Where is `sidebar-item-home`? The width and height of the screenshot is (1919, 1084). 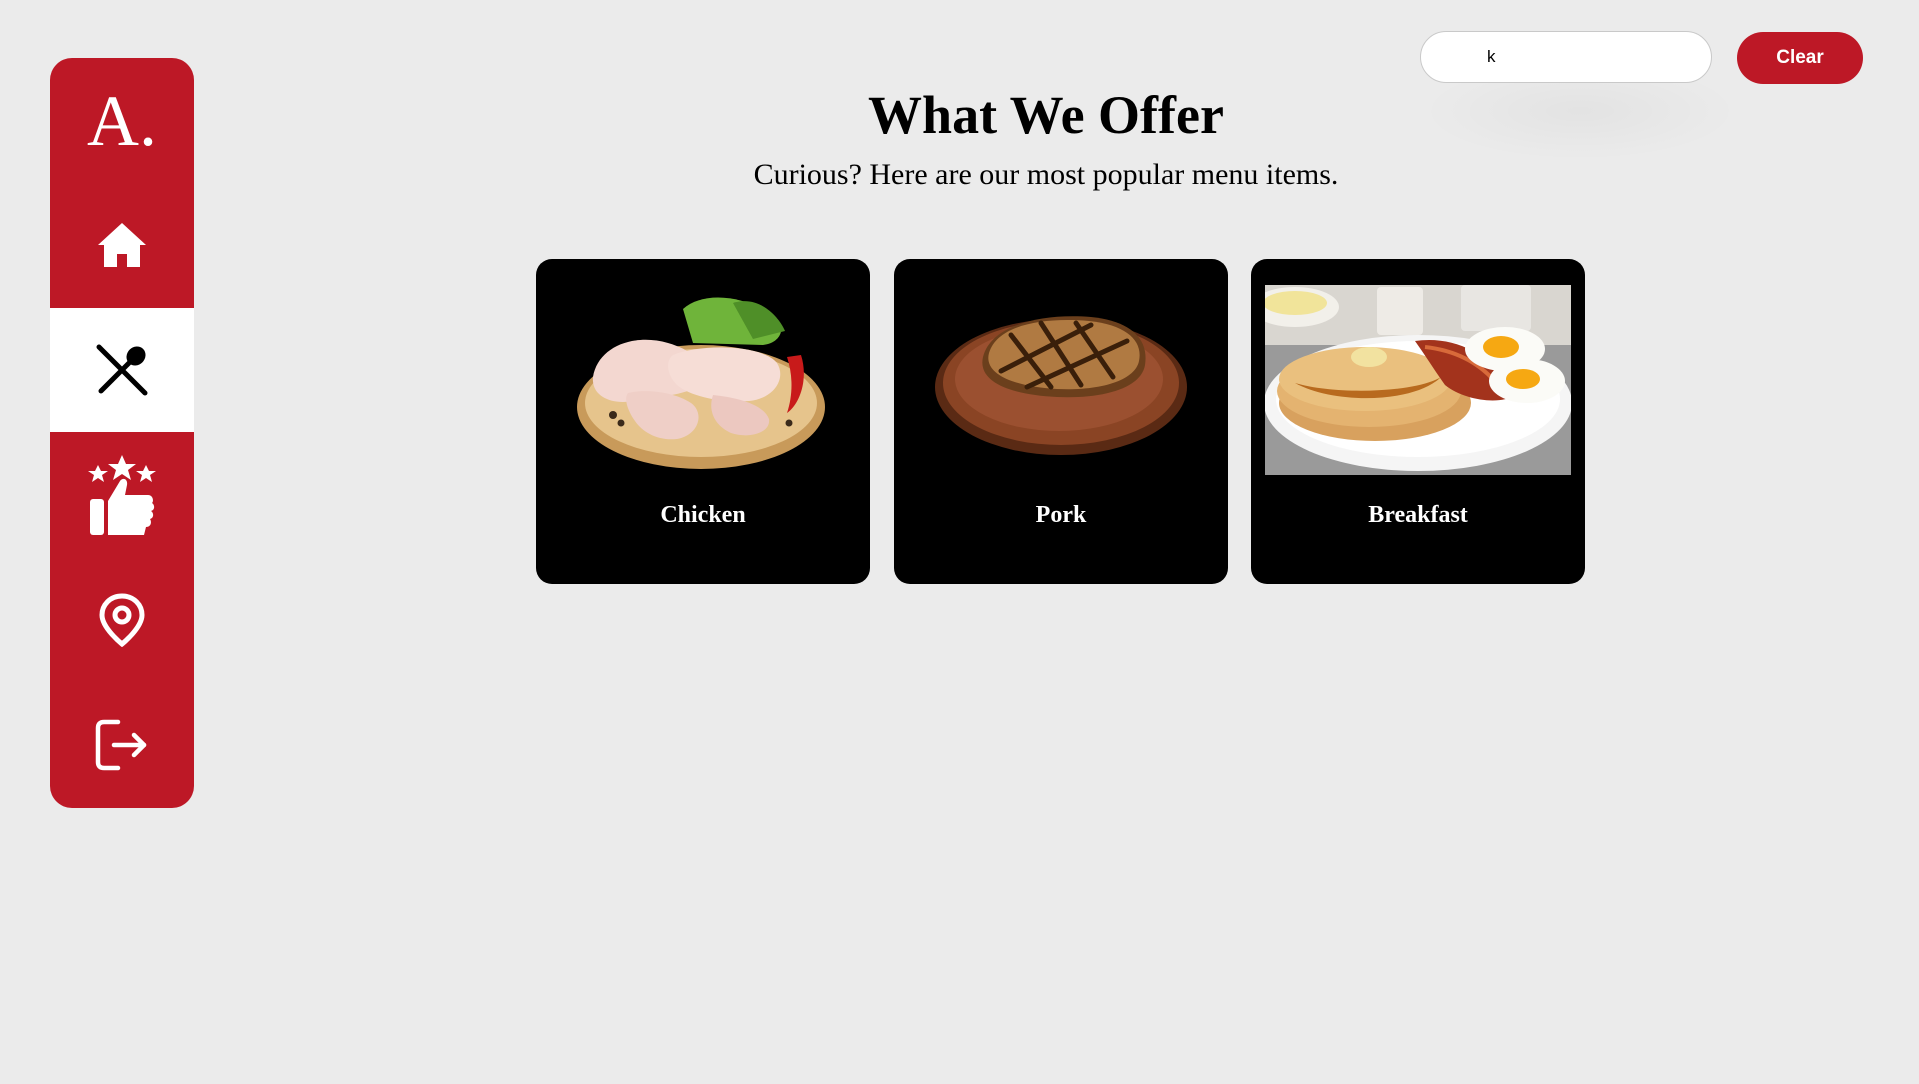
sidebar-item-home is located at coordinates (122, 245).